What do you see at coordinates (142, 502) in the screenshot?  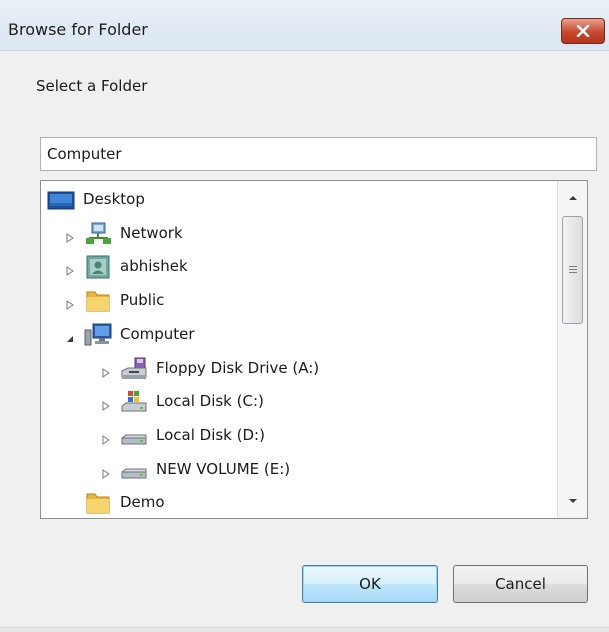 I see `tree-item-label: Demo` at bounding box center [142, 502].